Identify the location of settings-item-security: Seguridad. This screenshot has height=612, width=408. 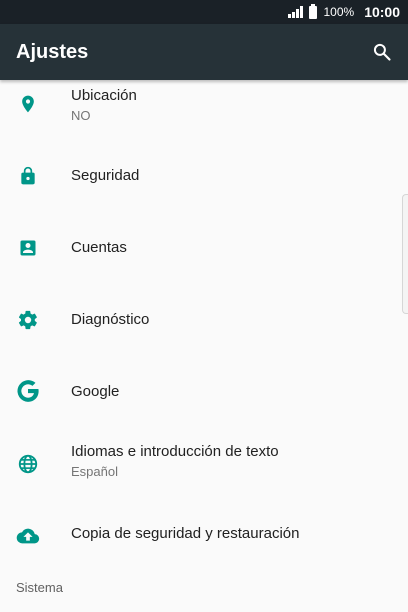
(204, 176).